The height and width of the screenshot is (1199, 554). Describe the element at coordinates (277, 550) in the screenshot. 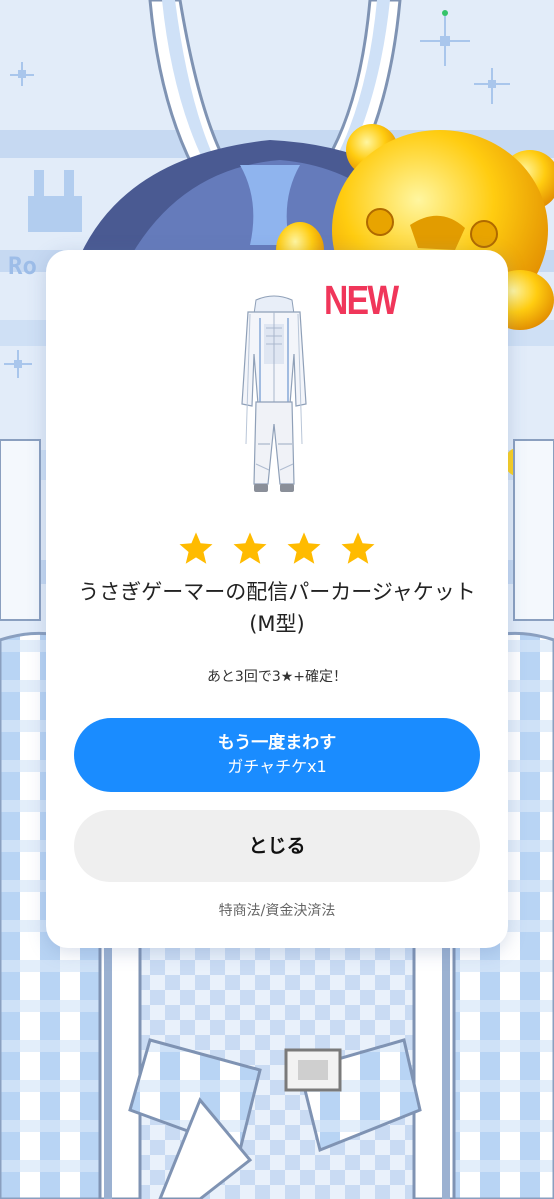

I see `rarity-stars` at that location.